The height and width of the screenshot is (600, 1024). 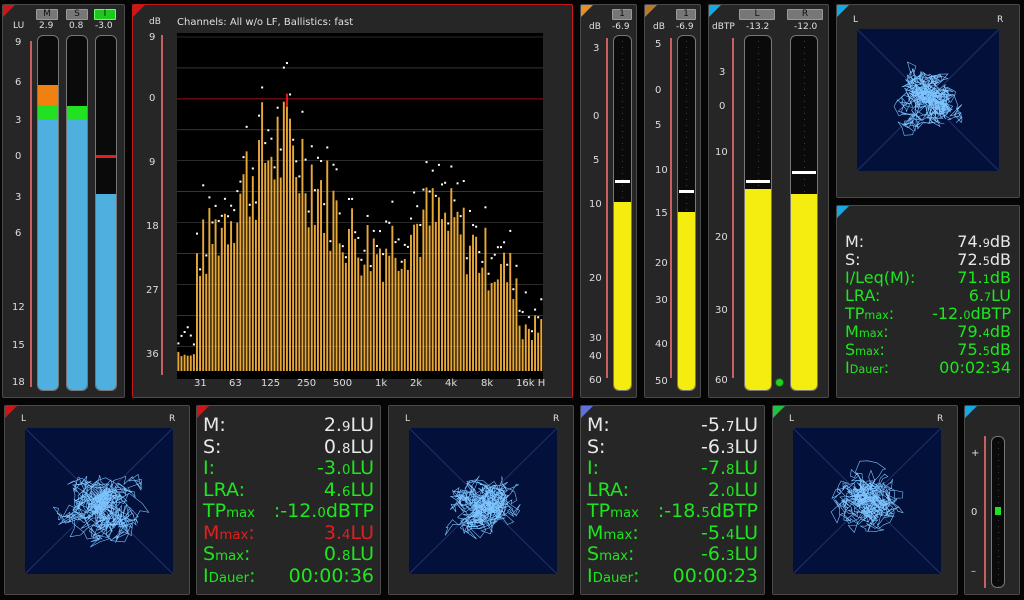 What do you see at coordinates (721, 380) in the screenshot?
I see `truepeak-tick: 60` at bounding box center [721, 380].